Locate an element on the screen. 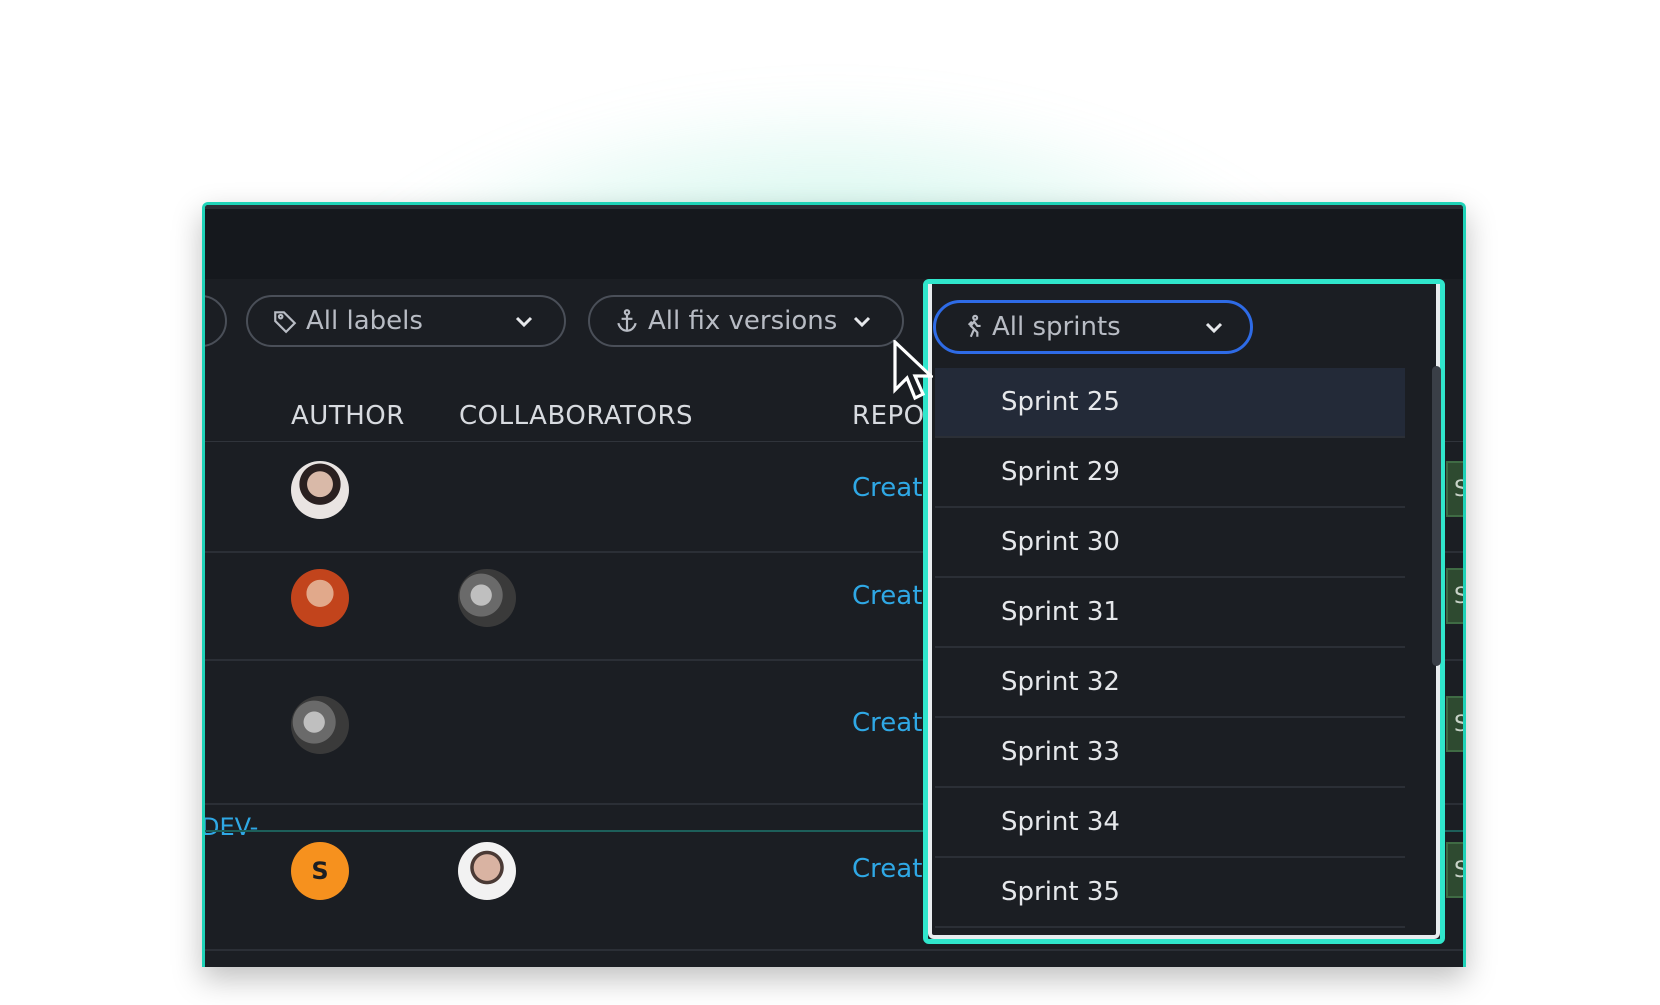 The height and width of the screenshot is (1005, 1660). sprints-filter: All sprints is located at coordinates (1093, 327).